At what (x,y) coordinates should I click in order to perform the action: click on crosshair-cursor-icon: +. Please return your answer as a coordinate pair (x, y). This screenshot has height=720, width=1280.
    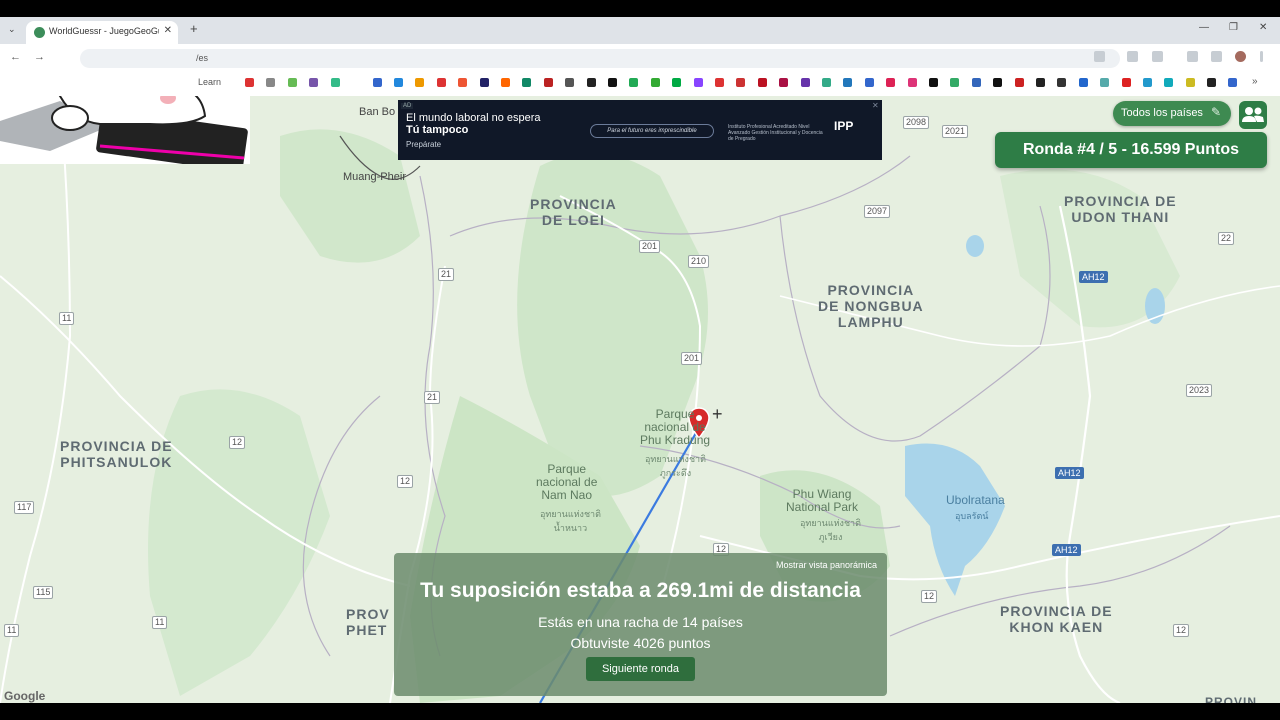
    Looking at the image, I should click on (717, 414).